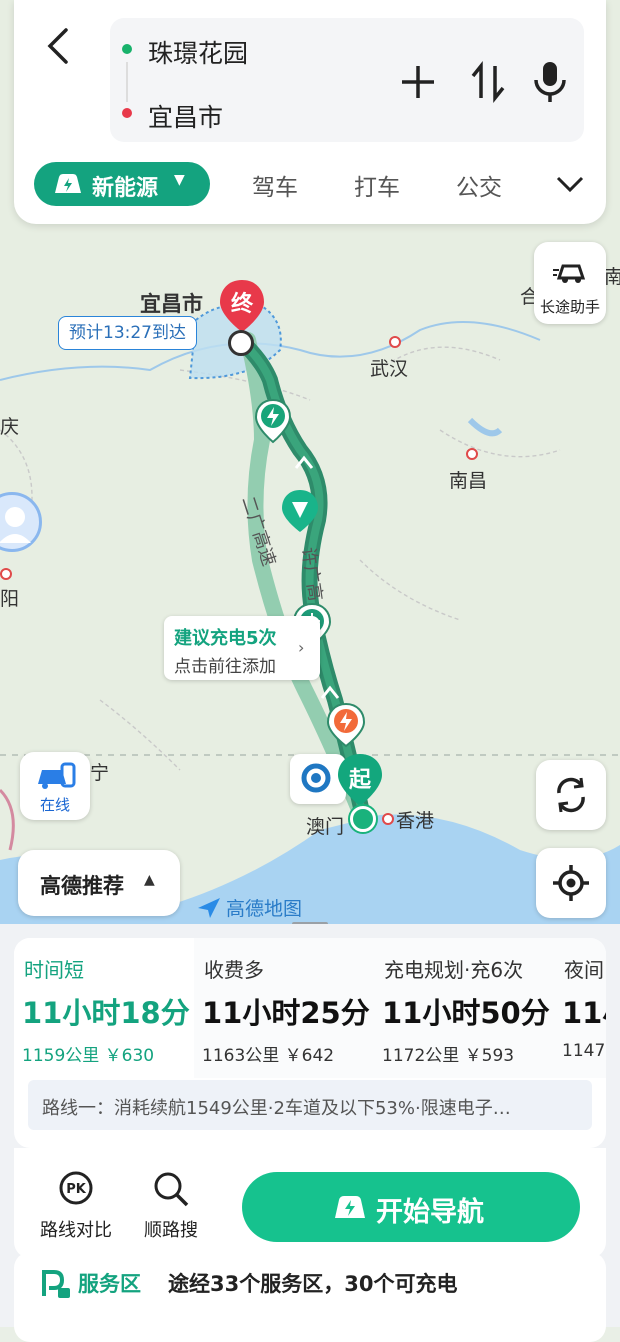 This screenshot has width=620, height=1342. I want to click on route-preference-label: 高德推荐, so click(82, 886).